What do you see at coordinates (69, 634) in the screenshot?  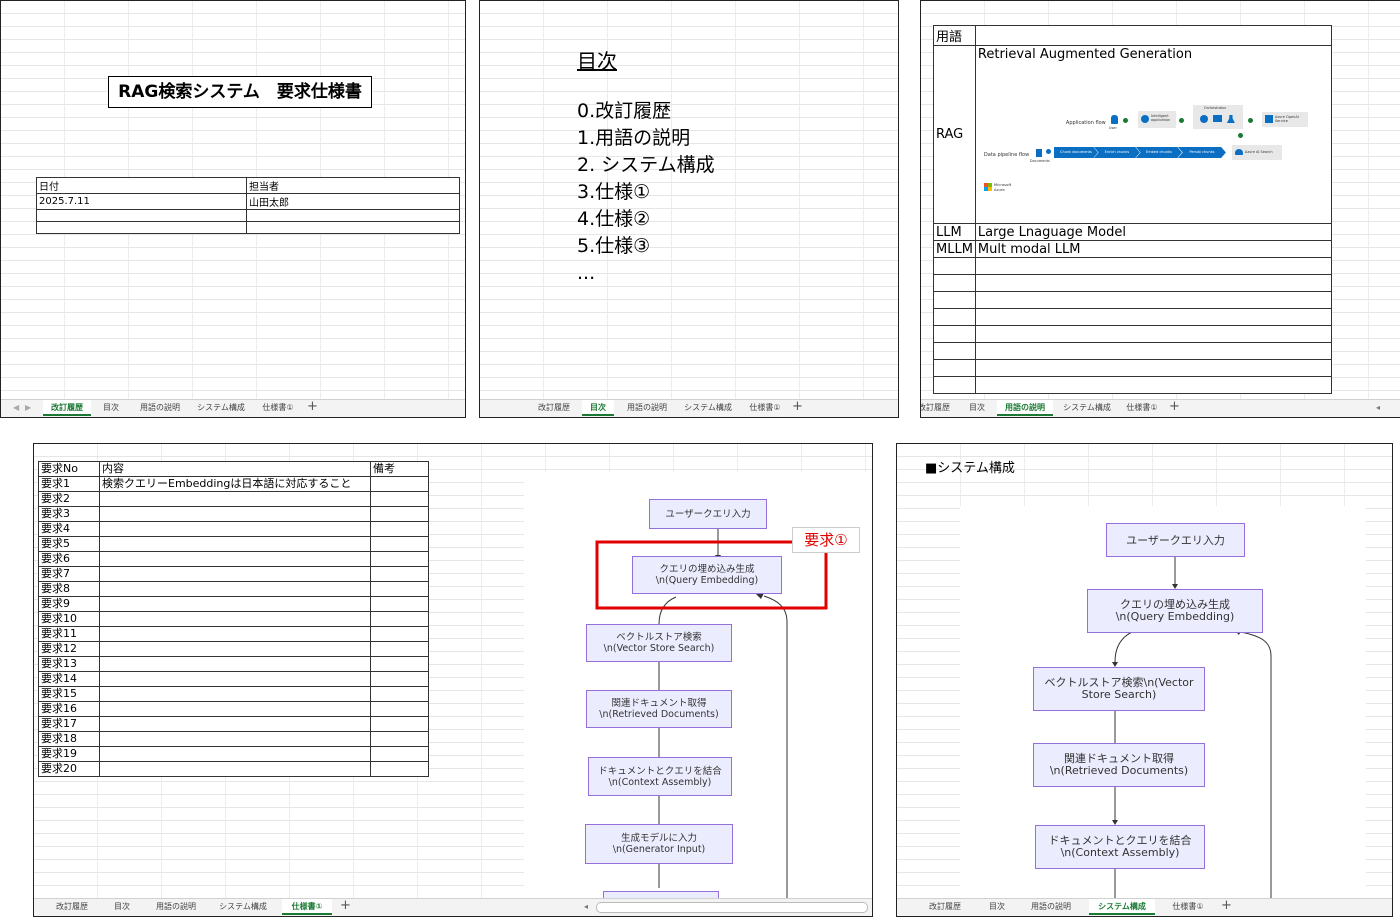 I see `req-no-cell: 要求11` at bounding box center [69, 634].